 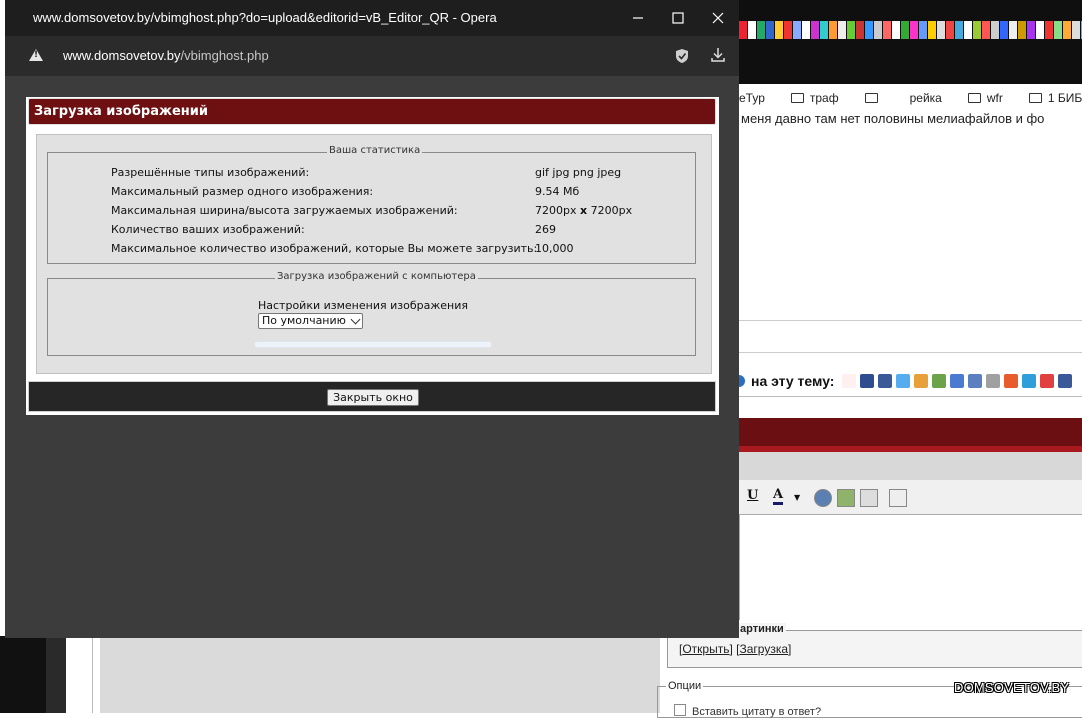 I want to click on upload-link: Загрузка, so click(x=764, y=649).